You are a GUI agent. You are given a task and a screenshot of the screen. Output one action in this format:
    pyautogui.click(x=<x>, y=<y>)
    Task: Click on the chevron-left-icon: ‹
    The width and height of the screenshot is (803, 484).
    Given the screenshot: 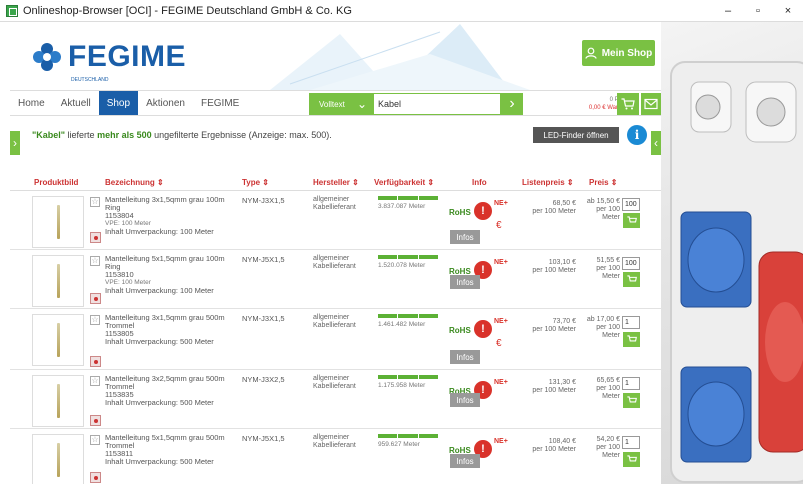 What is the action you would take?
    pyautogui.click(x=656, y=143)
    